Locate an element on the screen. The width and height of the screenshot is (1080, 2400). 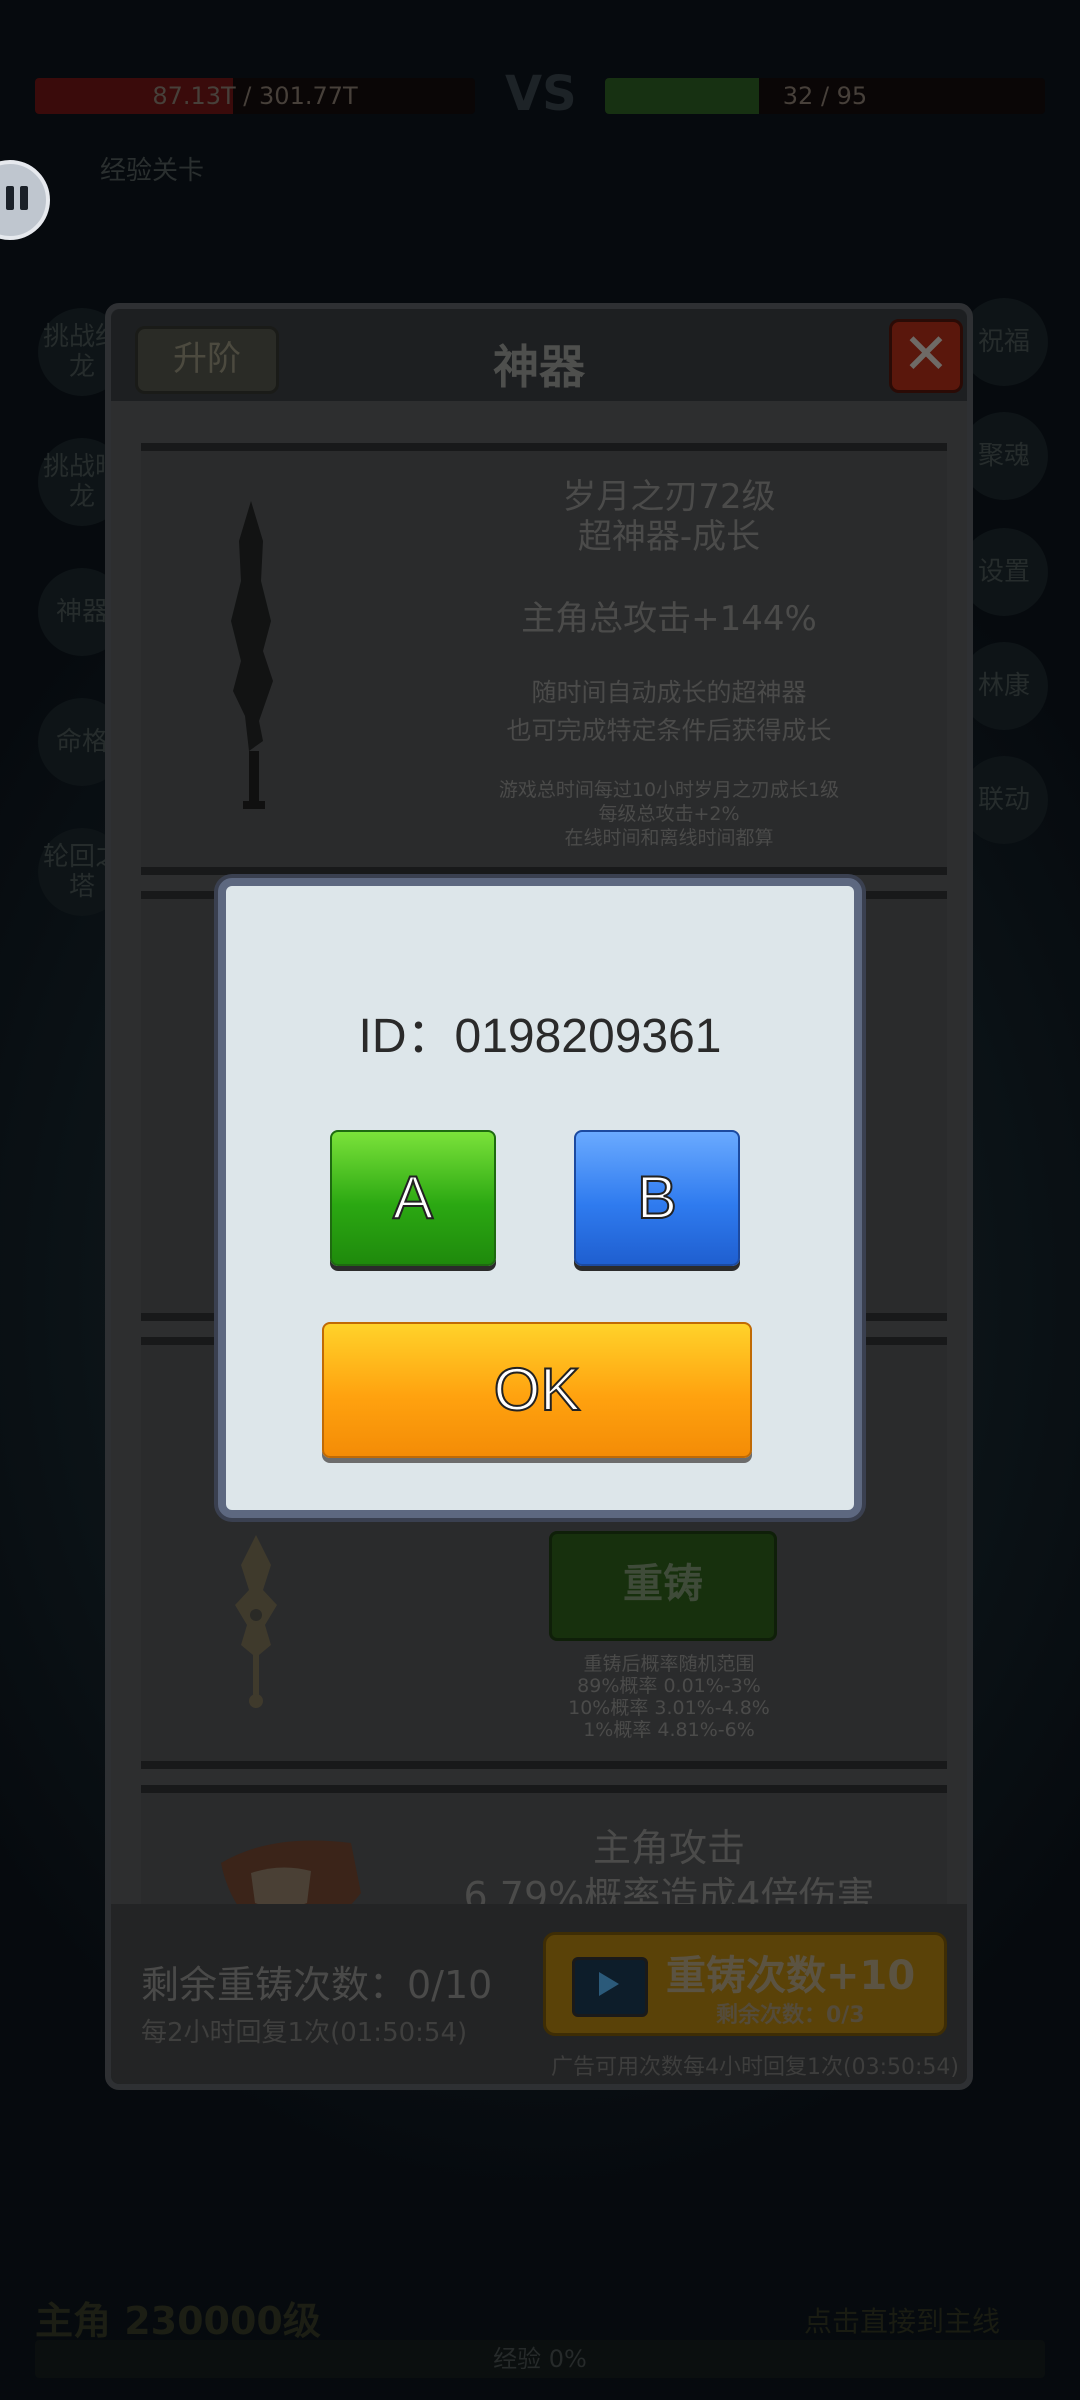
enemy-hp-text: 32 / 95 is located at coordinates (825, 96).